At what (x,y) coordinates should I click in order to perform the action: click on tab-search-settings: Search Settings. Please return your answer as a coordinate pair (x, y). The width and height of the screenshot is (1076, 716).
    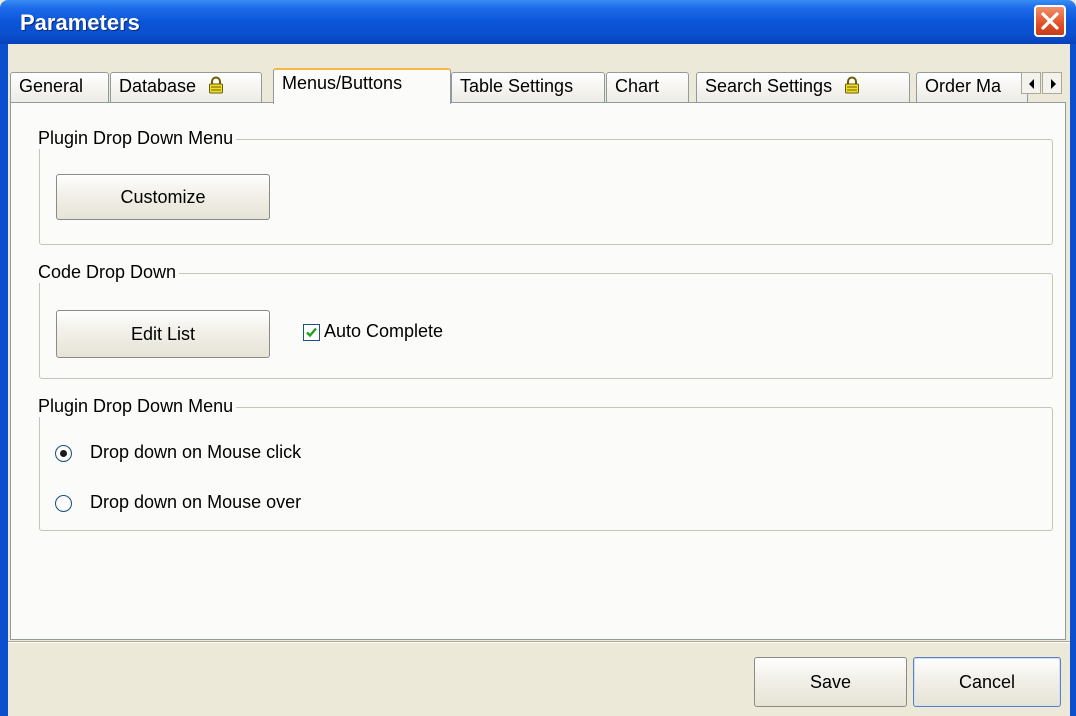
    Looking at the image, I should click on (803, 87).